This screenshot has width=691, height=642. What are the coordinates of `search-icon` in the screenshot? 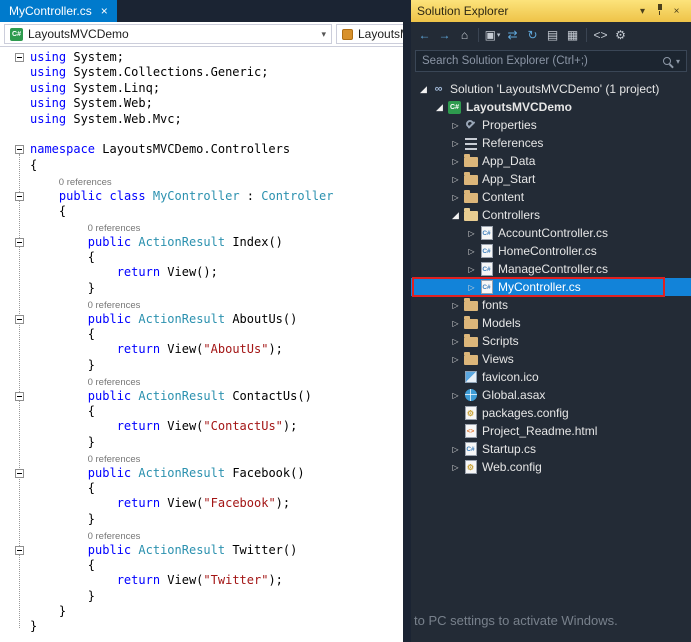 It's located at (666, 61).